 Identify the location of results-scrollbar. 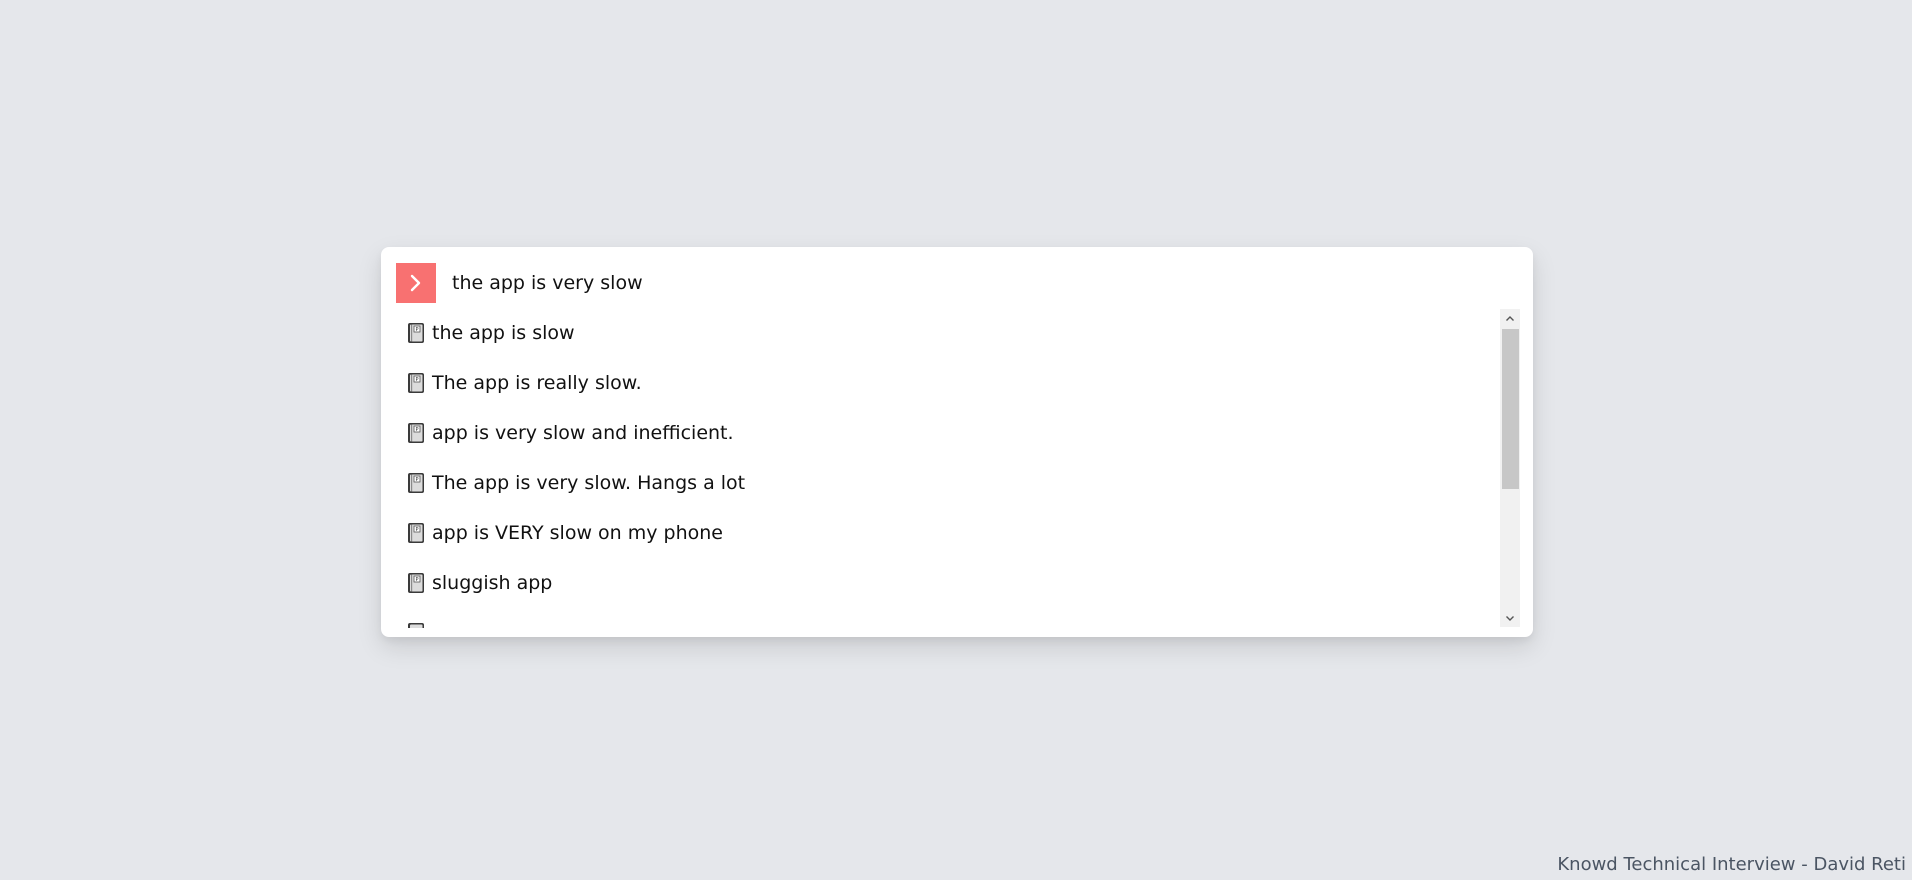
(1510, 468).